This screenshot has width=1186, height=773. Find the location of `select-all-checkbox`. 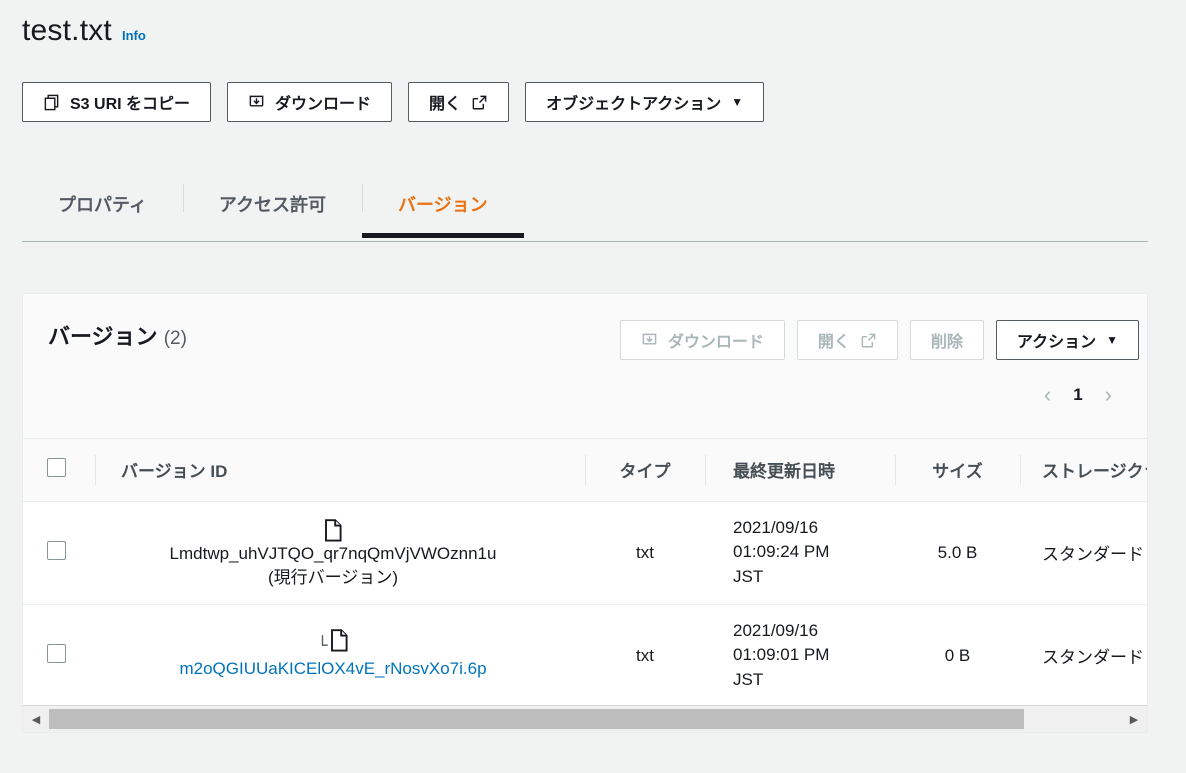

select-all-checkbox is located at coordinates (56, 467).